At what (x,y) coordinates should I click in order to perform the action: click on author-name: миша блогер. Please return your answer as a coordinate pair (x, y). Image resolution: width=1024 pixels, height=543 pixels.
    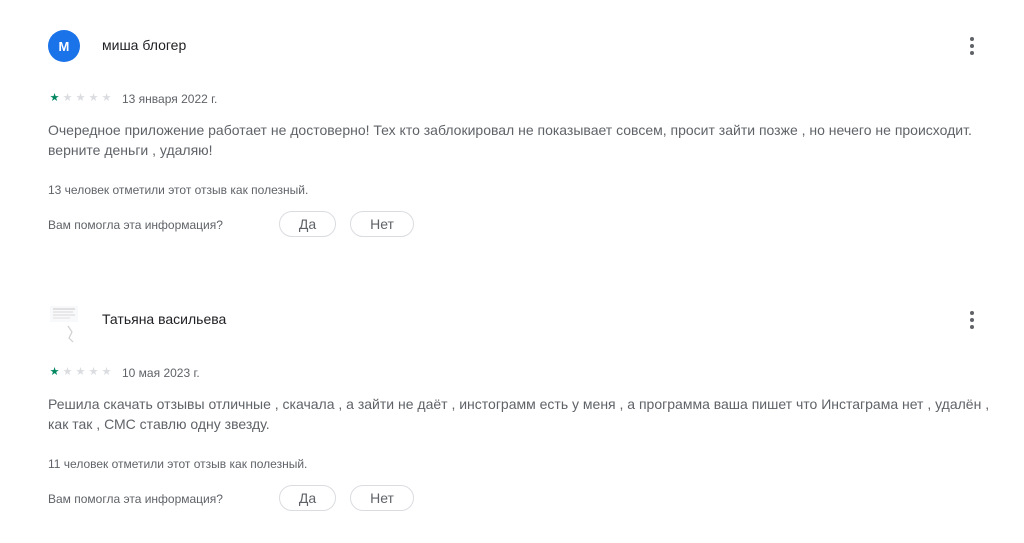
    Looking at the image, I should click on (144, 45).